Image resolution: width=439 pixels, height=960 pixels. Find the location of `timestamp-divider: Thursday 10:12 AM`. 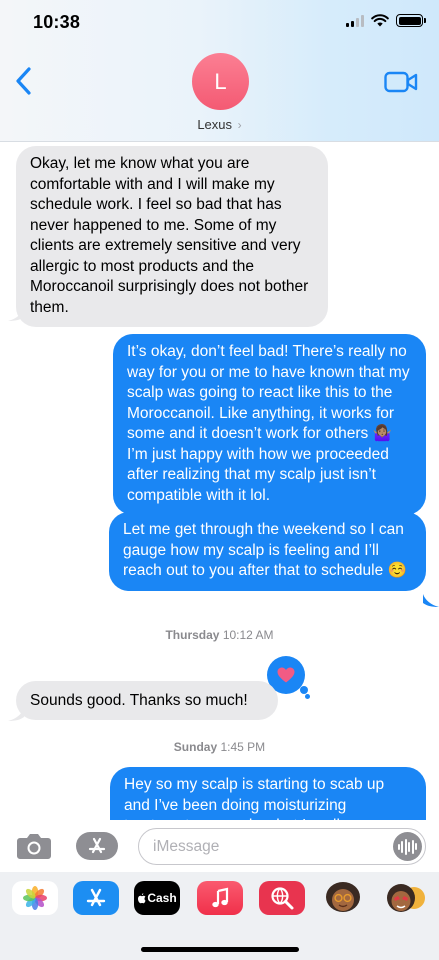

timestamp-divider: Thursday 10:12 AM is located at coordinates (219, 635).